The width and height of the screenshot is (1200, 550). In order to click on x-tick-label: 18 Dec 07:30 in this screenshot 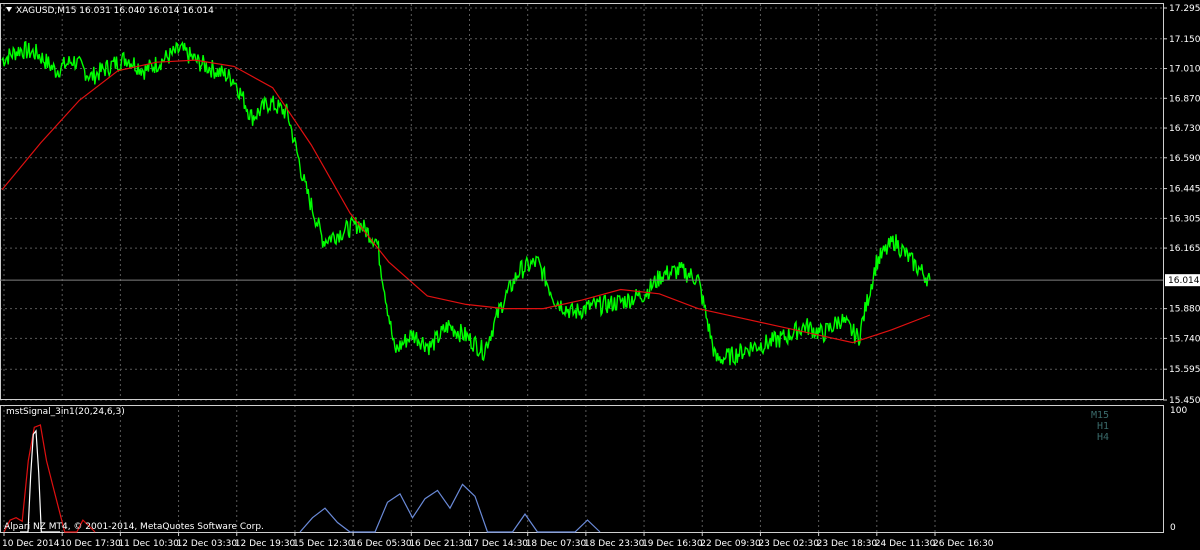, I will do `click(556, 544)`.